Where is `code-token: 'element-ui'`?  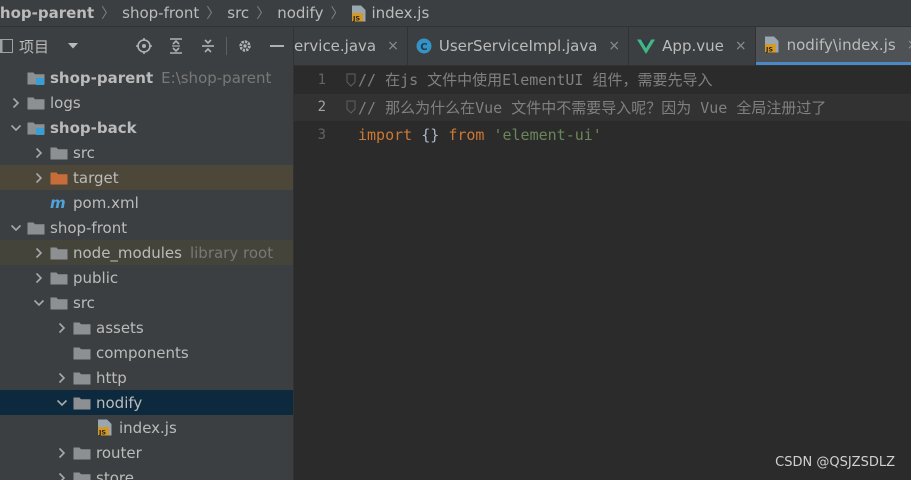 code-token: 'element-ui' is located at coordinates (547, 134).